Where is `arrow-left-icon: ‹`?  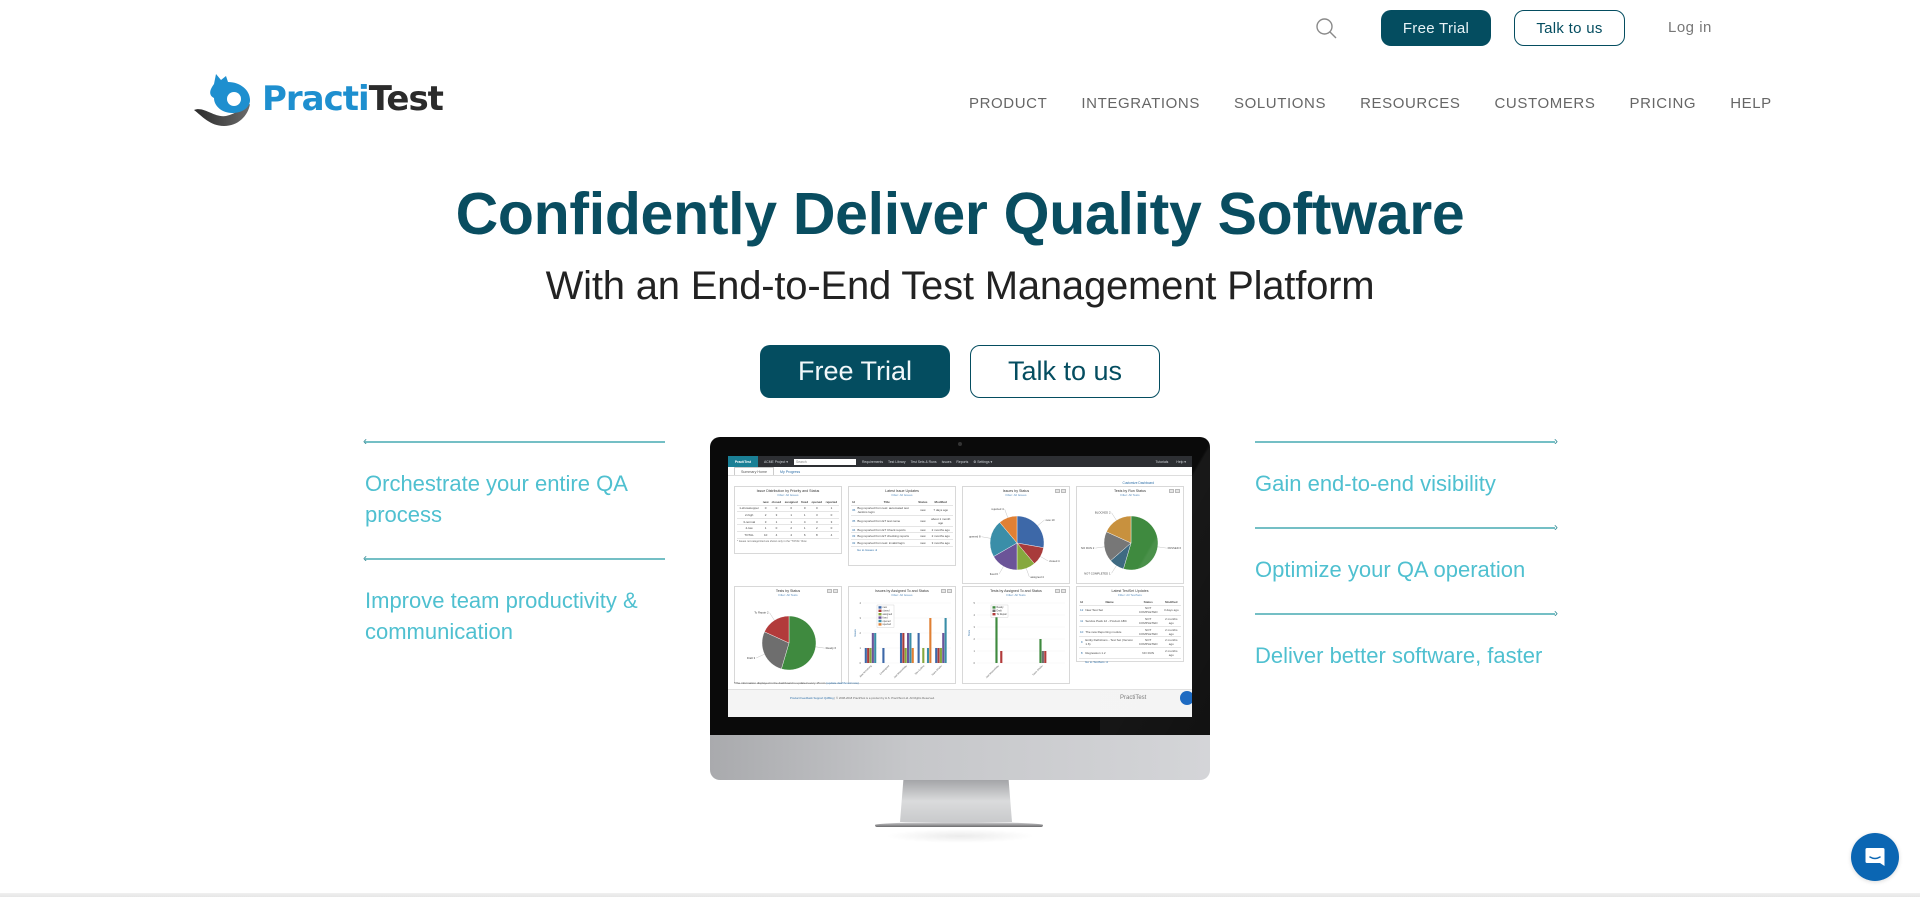
arrow-left-icon: ‹ is located at coordinates (365, 558).